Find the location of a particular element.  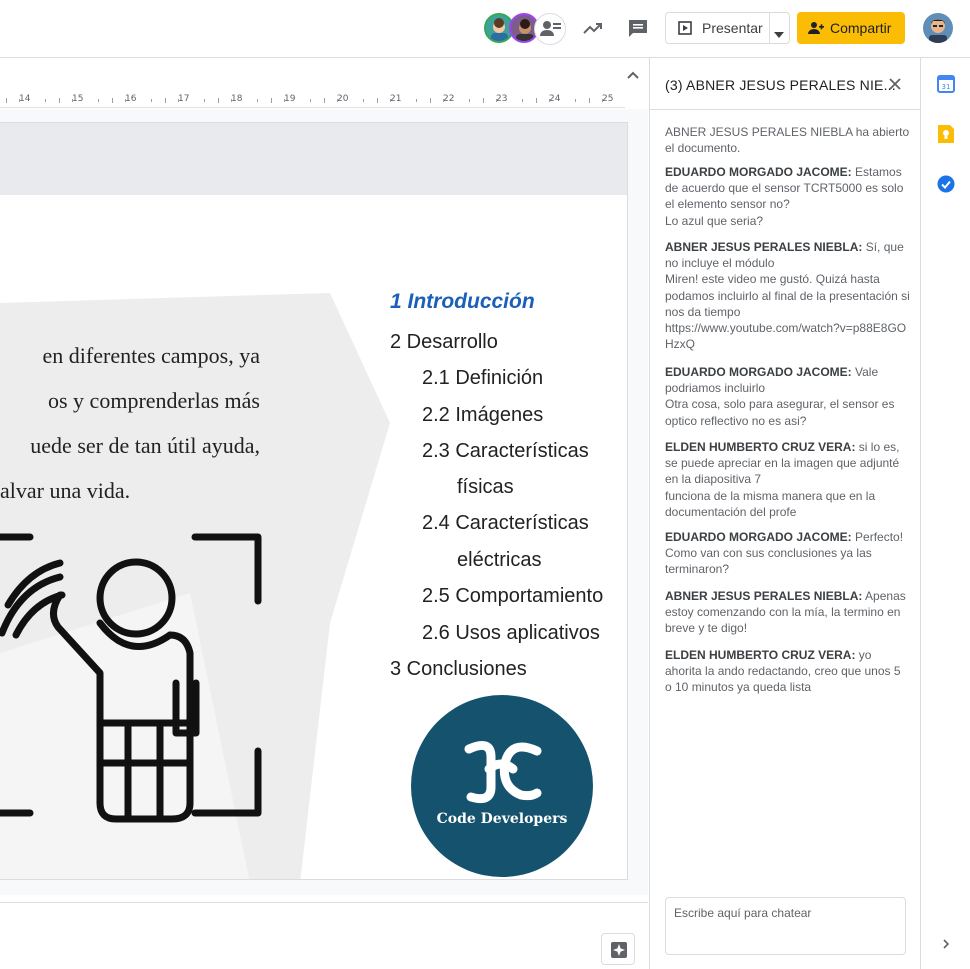

present-button: Presentar is located at coordinates (727, 28).